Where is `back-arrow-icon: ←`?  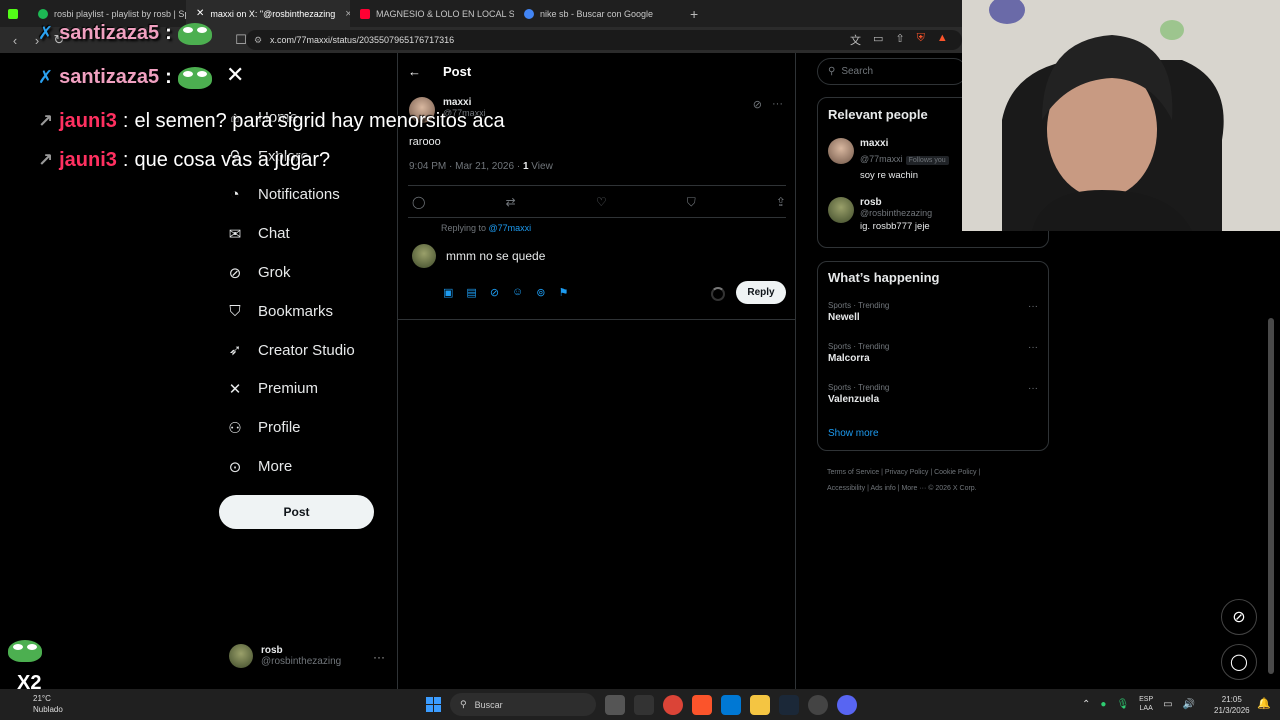
back-arrow-icon: ← is located at coordinates (414, 71).